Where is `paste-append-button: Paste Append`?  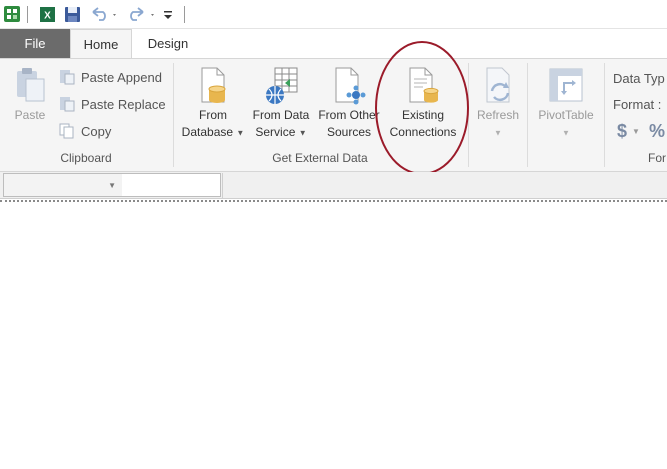 paste-append-button: Paste Append is located at coordinates (110, 77).